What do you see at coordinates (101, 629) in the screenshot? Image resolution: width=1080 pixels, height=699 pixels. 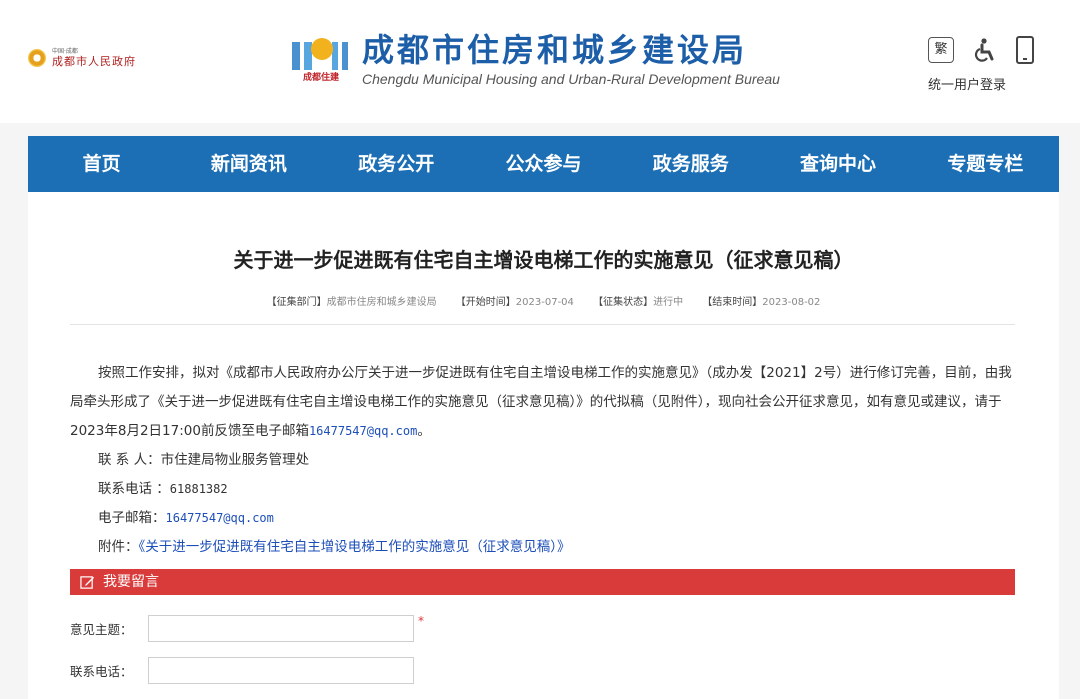 I see `subject-label: 意见主题：` at bounding box center [101, 629].